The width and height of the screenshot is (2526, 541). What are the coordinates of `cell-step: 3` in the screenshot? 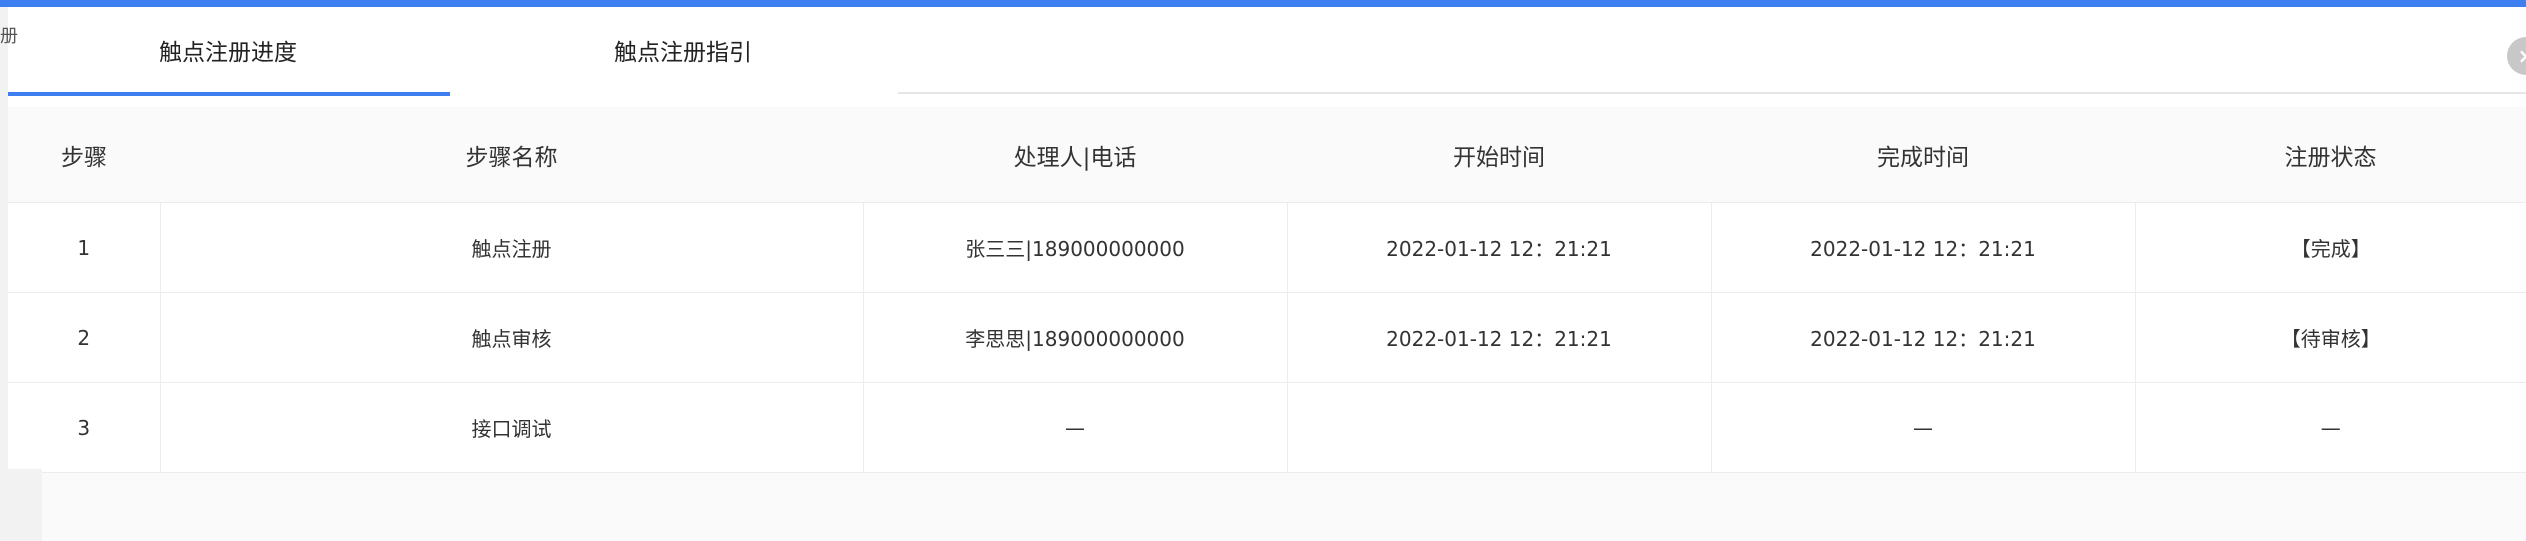 It's located at (84, 427).